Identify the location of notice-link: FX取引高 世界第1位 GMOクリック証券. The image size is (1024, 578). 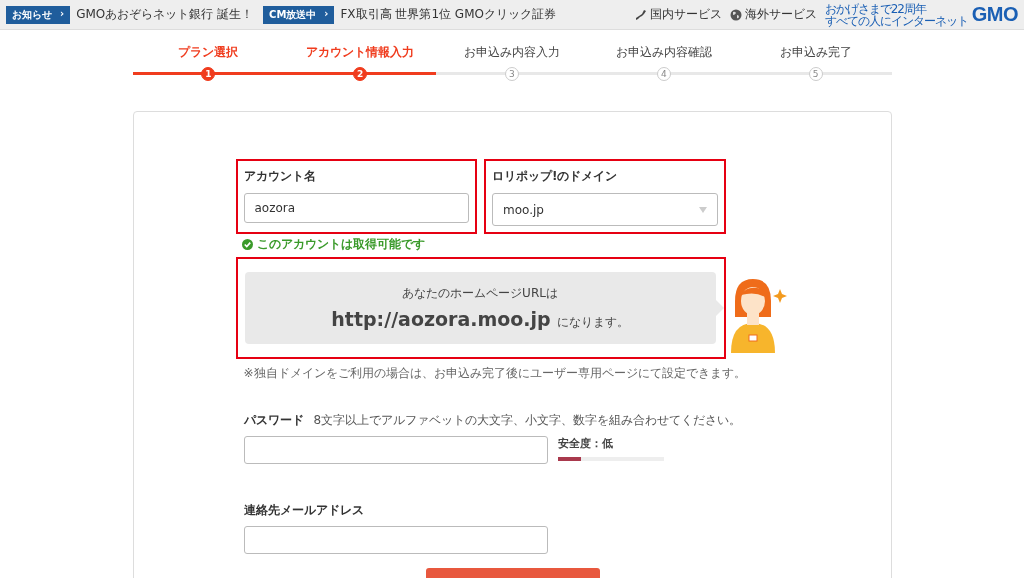
(448, 14).